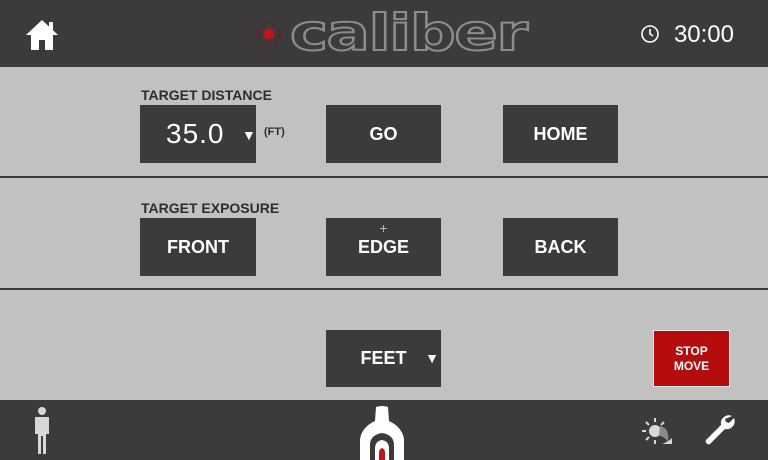 Image resolution: width=768 pixels, height=460 pixels. What do you see at coordinates (383, 134) in the screenshot?
I see `go-button: GO` at bounding box center [383, 134].